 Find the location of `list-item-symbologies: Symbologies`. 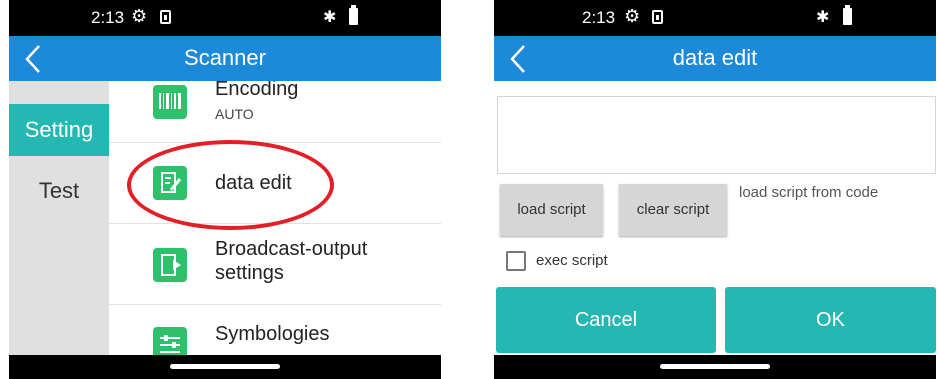

list-item-symbologies: Symbologies is located at coordinates (275, 329).